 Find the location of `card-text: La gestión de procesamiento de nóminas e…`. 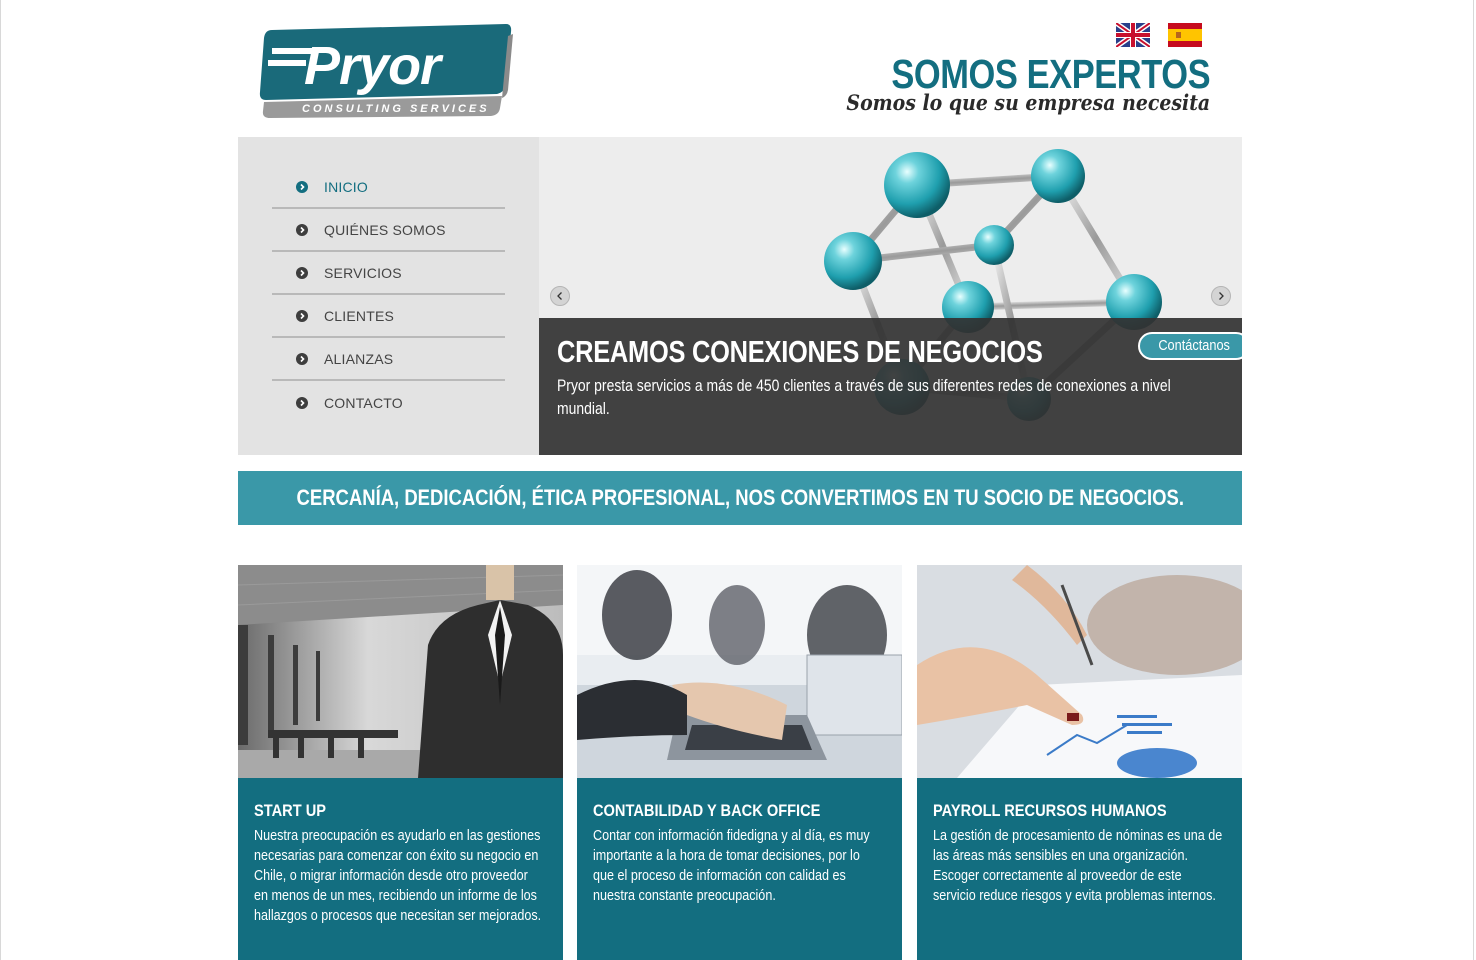

card-text: La gestión de procesamiento de nóminas e… is located at coordinates (1078, 865).